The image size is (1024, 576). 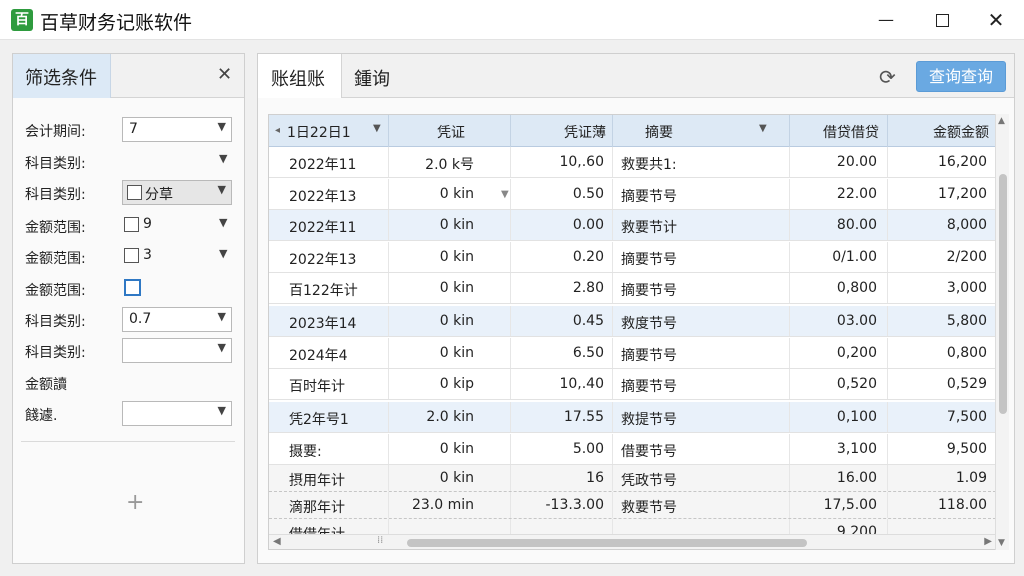 I want to click on cell-text: 救要节计, so click(x=649, y=228).